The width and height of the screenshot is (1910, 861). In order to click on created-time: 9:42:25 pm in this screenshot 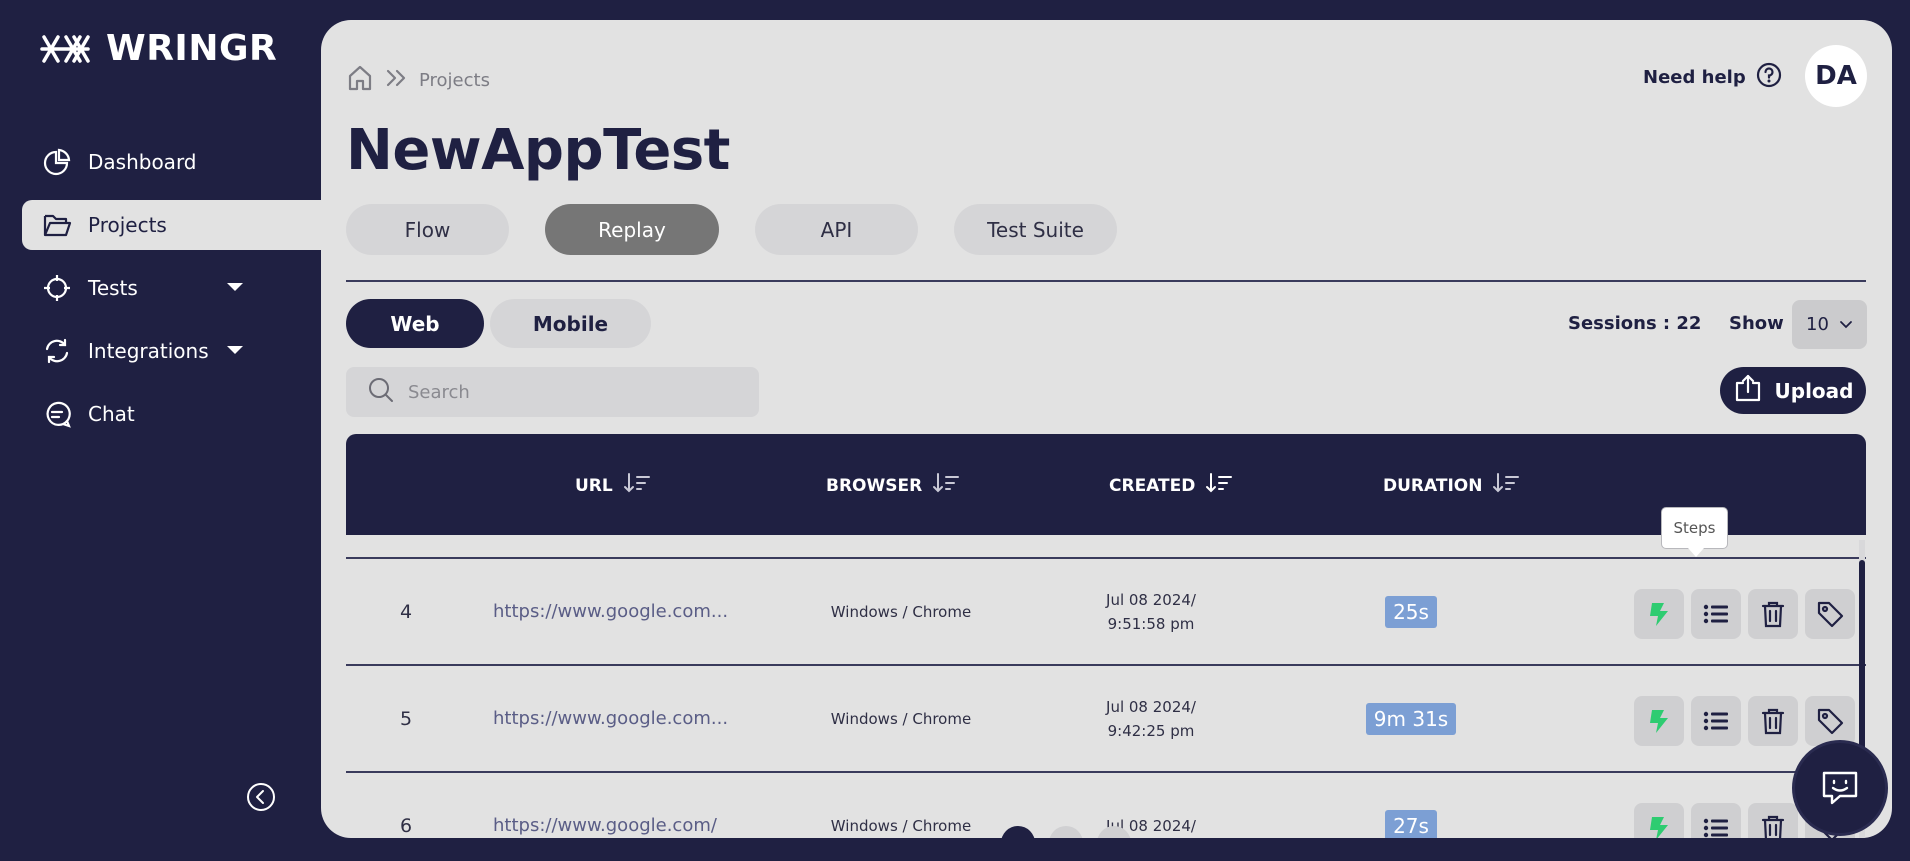, I will do `click(1151, 730)`.